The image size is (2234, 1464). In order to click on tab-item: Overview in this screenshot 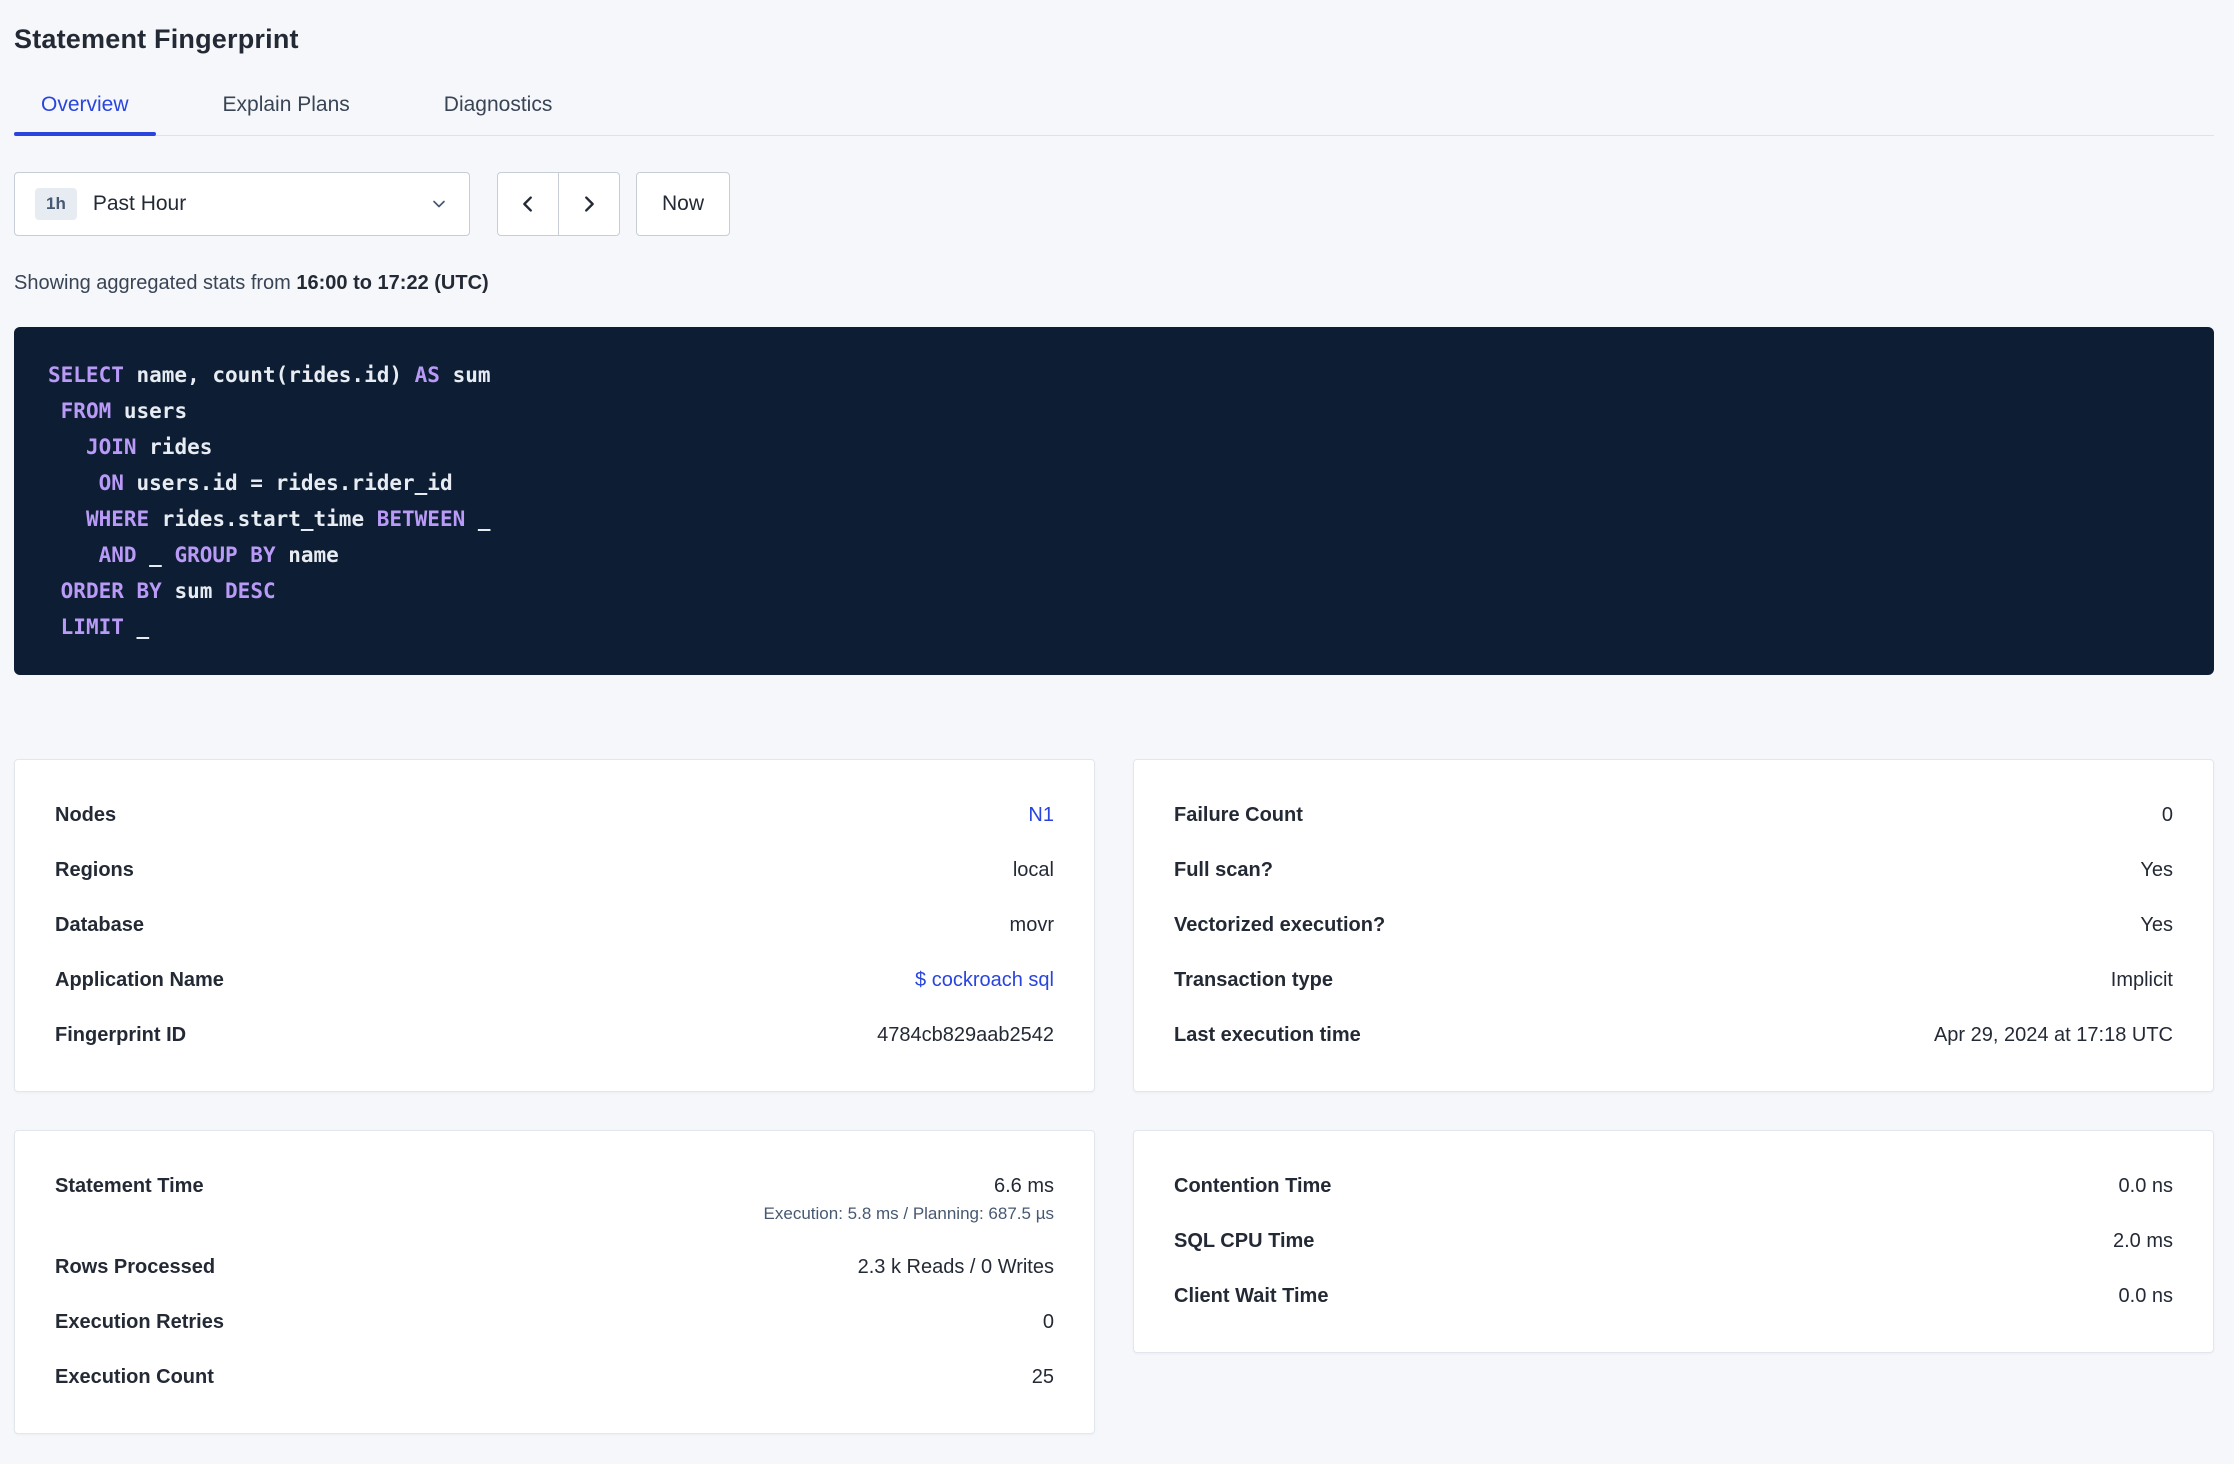, I will do `click(85, 111)`.